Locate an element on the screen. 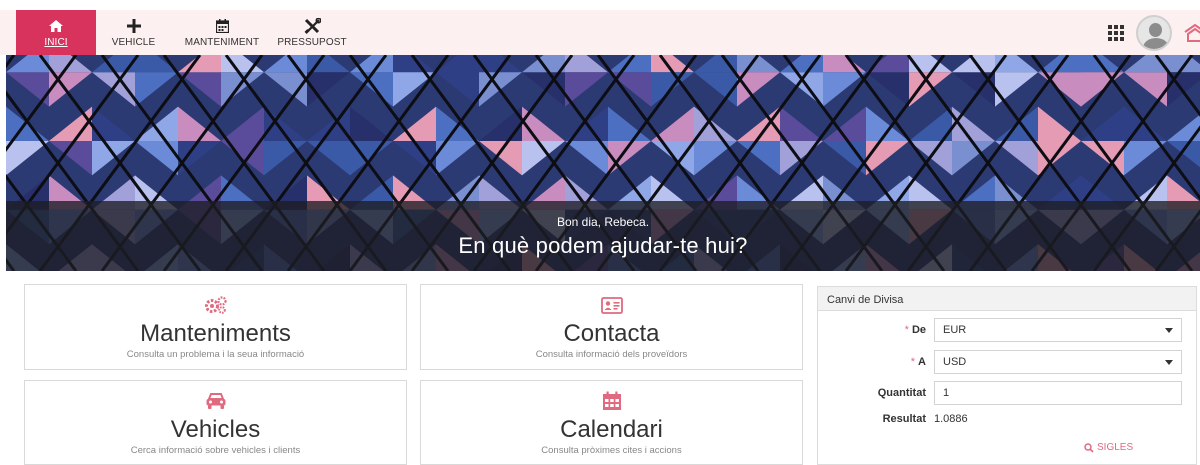  nav-label-inici: INICI is located at coordinates (56, 42).